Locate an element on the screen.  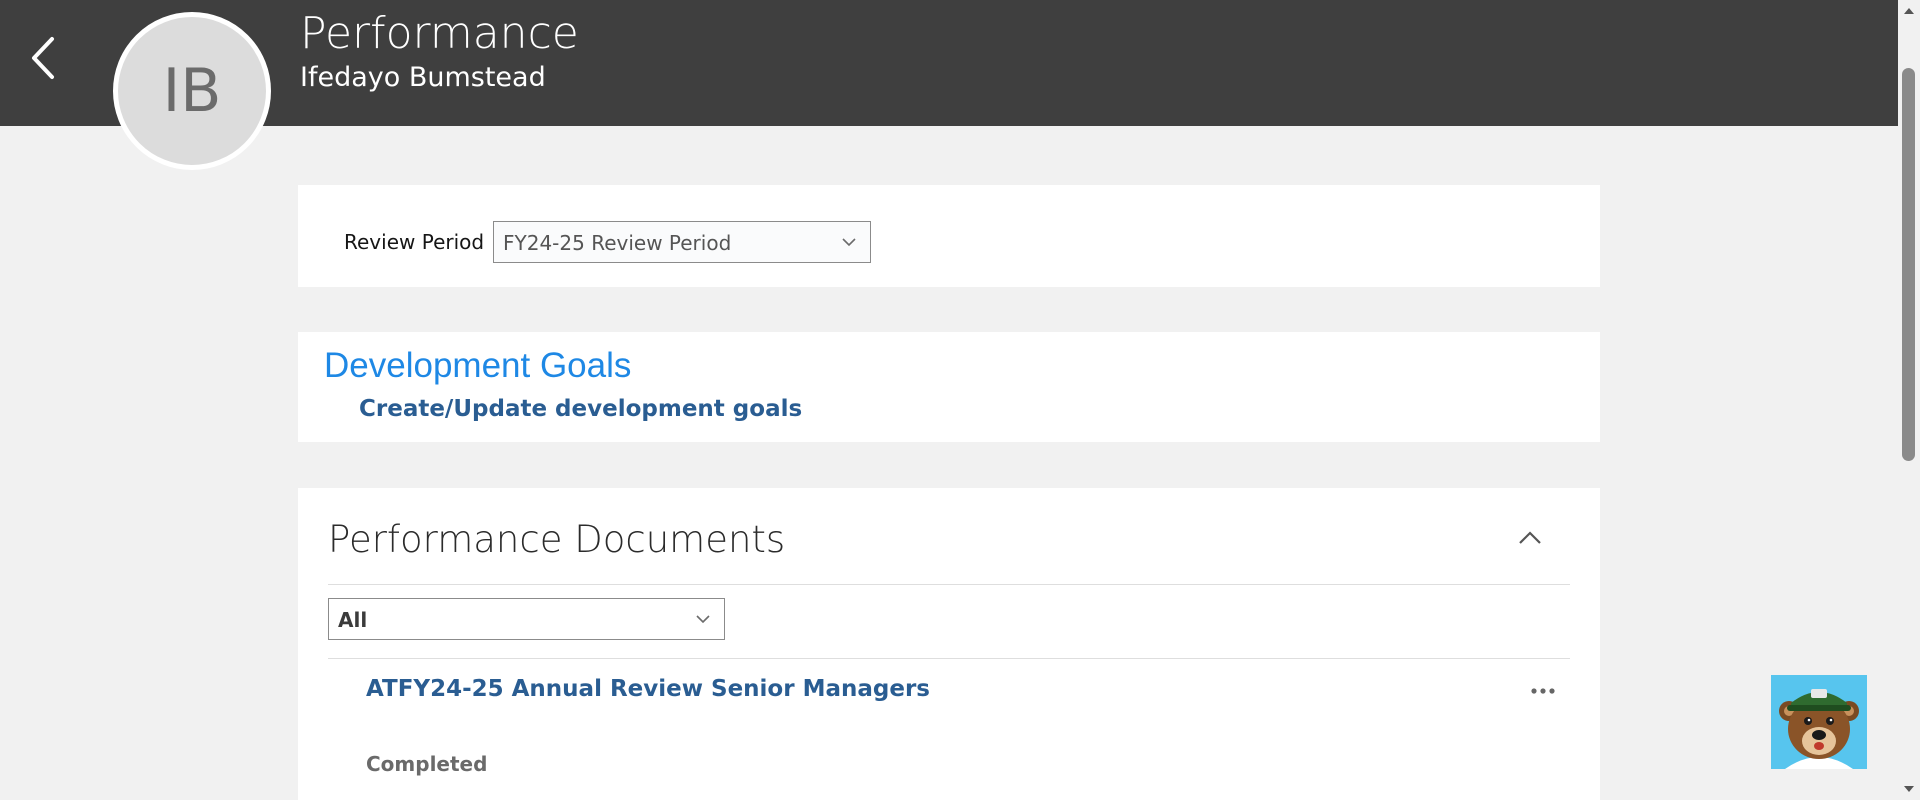
chevron-up-icon is located at coordinates (1530, 537).